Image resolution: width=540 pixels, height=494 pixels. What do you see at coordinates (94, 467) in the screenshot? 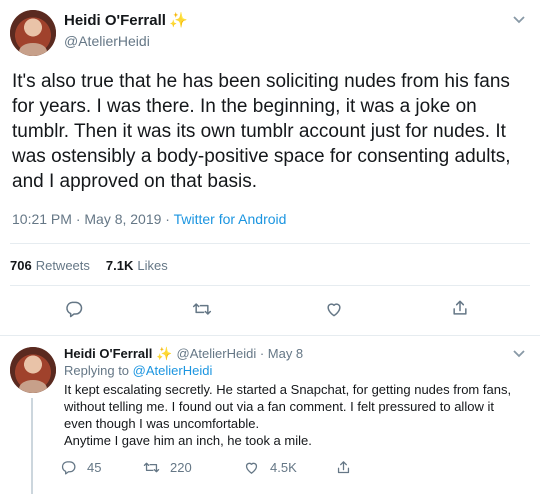
I see `reply-count: 45` at bounding box center [94, 467].